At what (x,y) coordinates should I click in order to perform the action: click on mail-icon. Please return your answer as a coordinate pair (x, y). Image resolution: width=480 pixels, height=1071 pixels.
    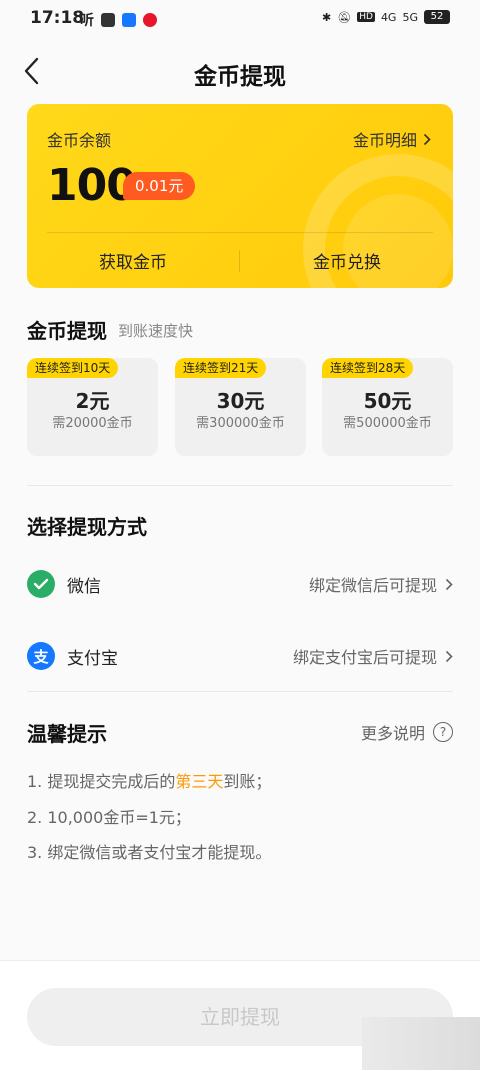
    Looking at the image, I should click on (108, 20).